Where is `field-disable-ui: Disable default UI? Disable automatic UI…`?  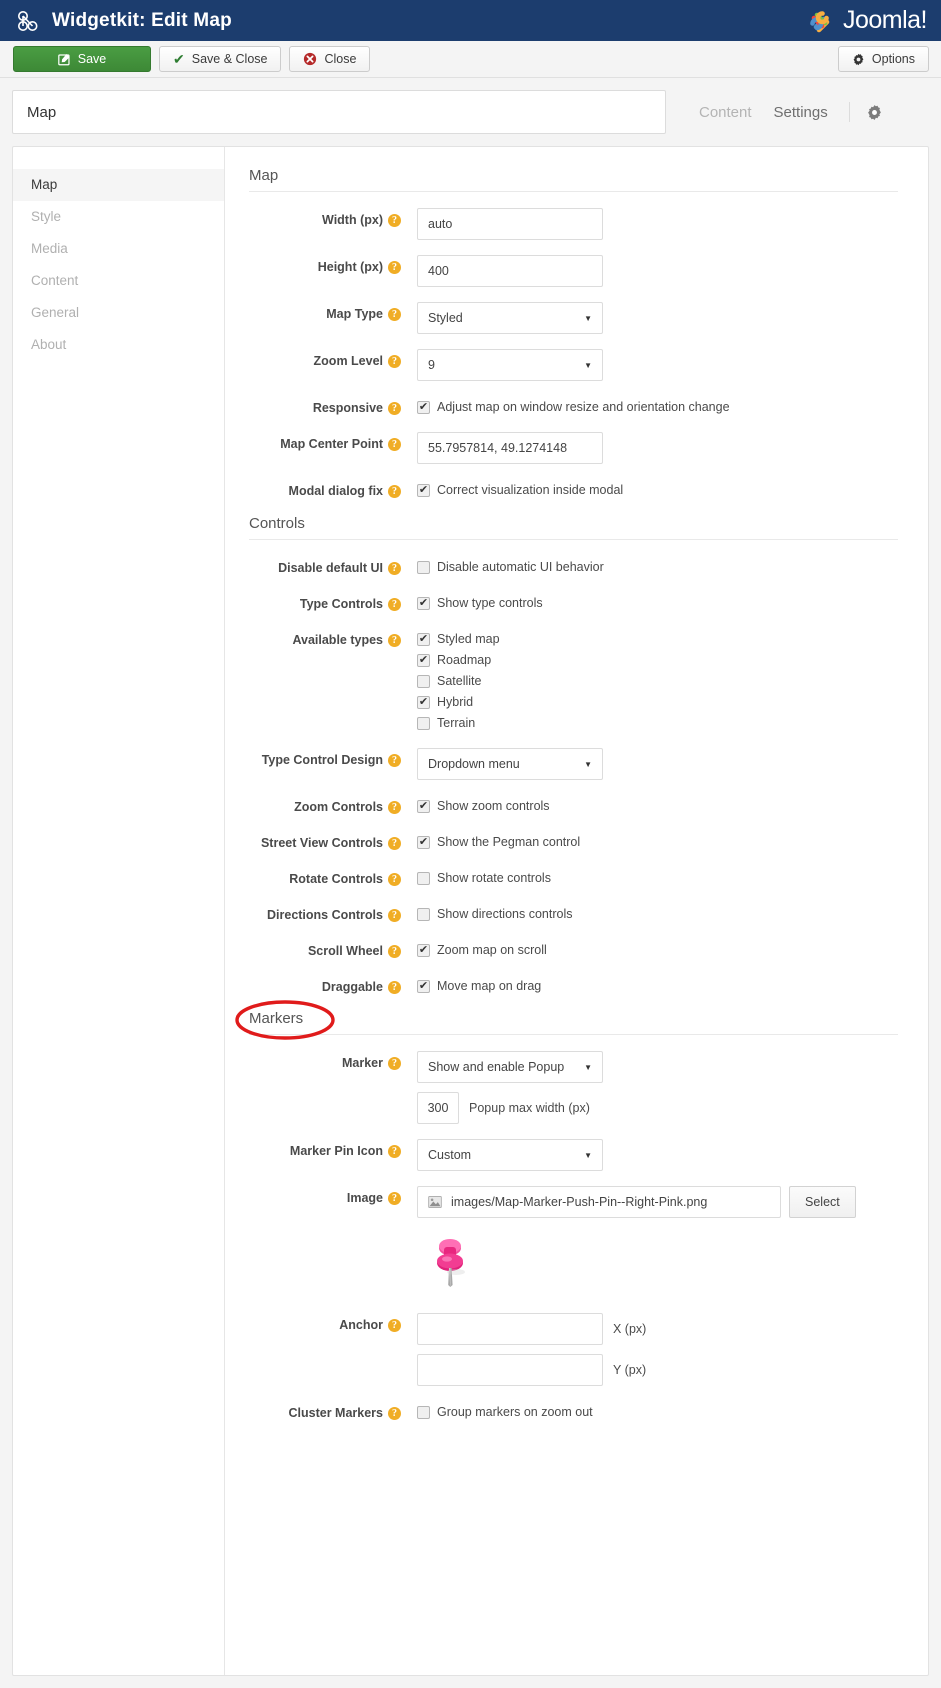
field-disable-ui: Disable default UI? Disable automatic UI… is located at coordinates (573, 566).